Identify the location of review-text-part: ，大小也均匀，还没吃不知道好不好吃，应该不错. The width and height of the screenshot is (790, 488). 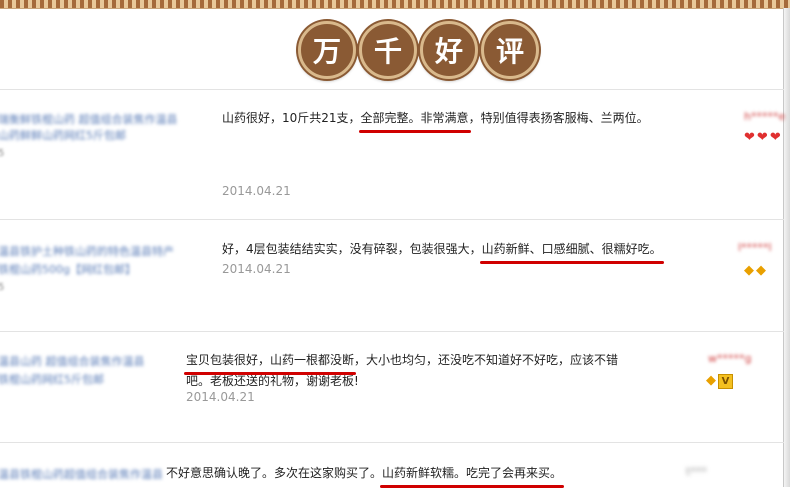
(486, 360).